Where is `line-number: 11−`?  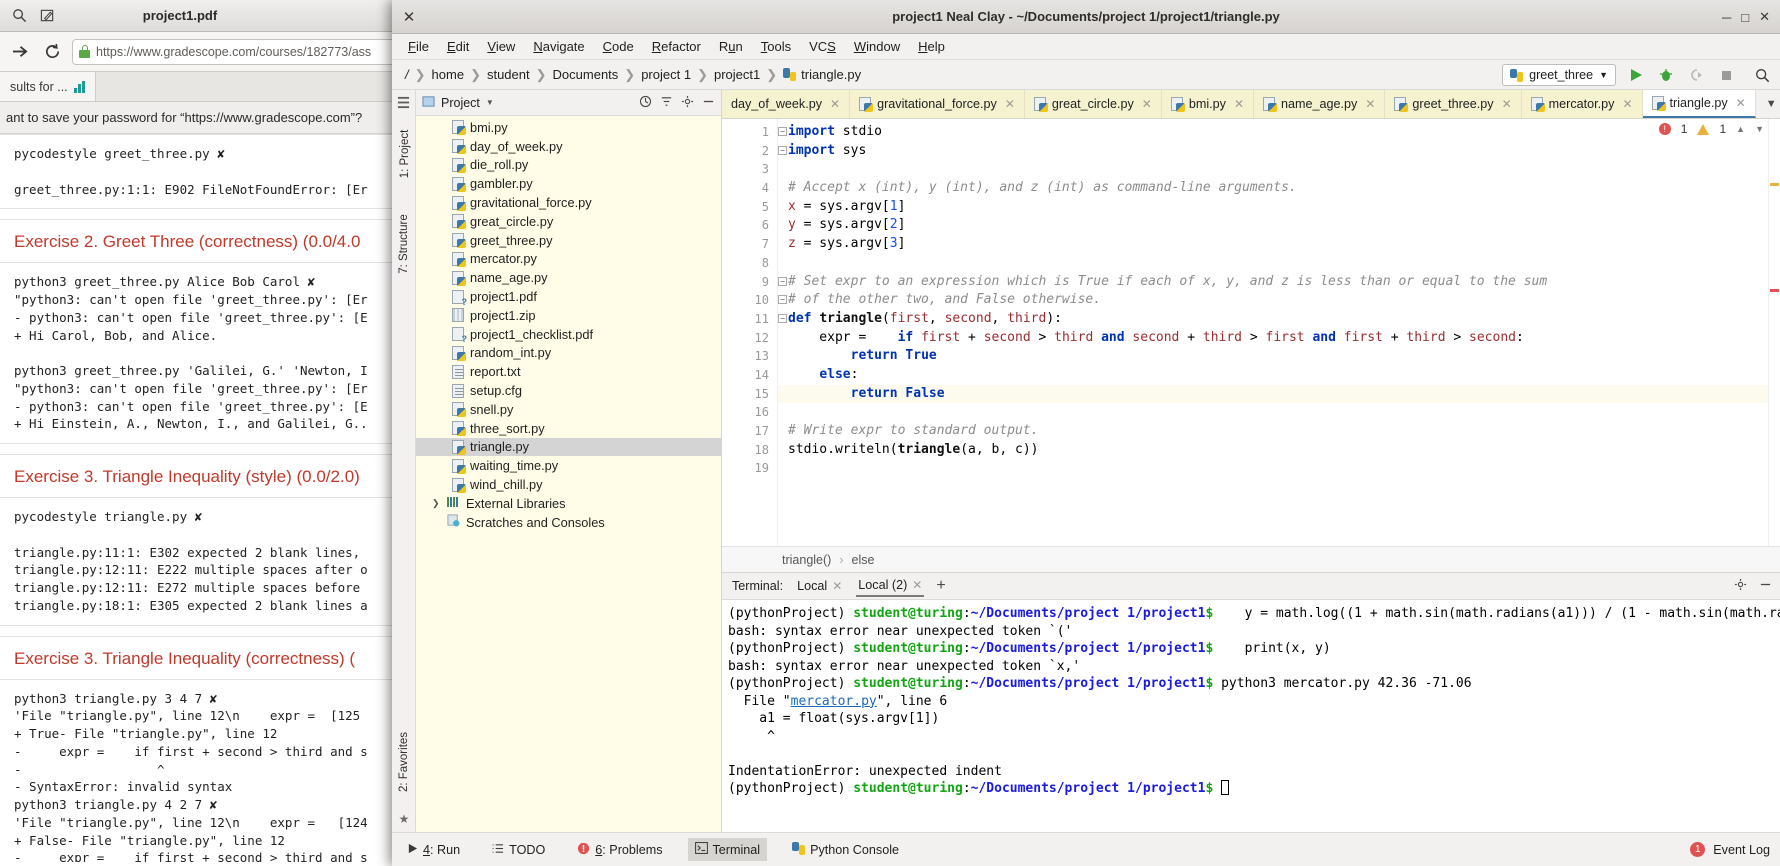
line-number: 11− is located at coordinates (754, 319).